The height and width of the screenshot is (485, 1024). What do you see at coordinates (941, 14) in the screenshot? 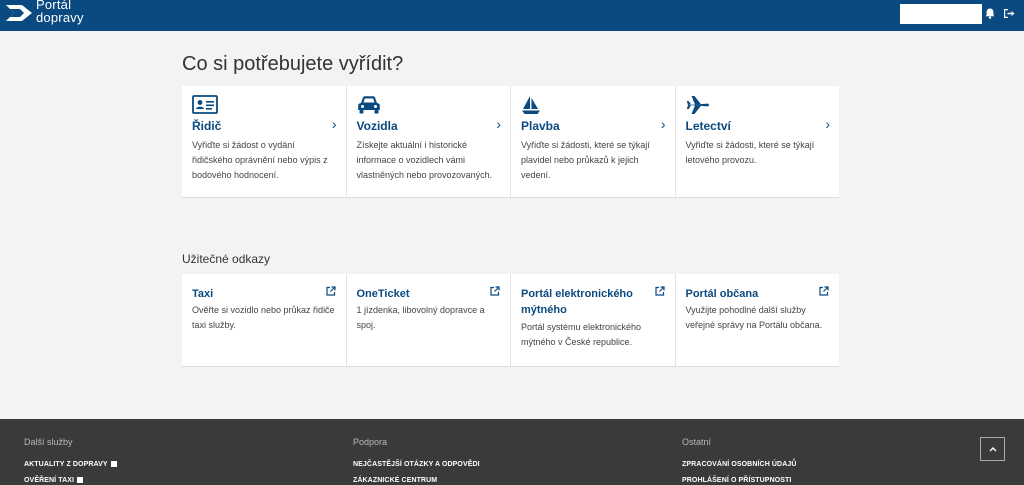
I see `header-search-input` at bounding box center [941, 14].